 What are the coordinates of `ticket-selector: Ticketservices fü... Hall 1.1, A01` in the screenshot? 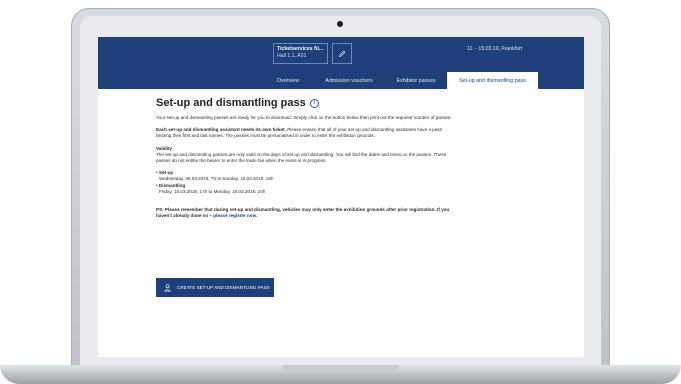 It's located at (300, 53).